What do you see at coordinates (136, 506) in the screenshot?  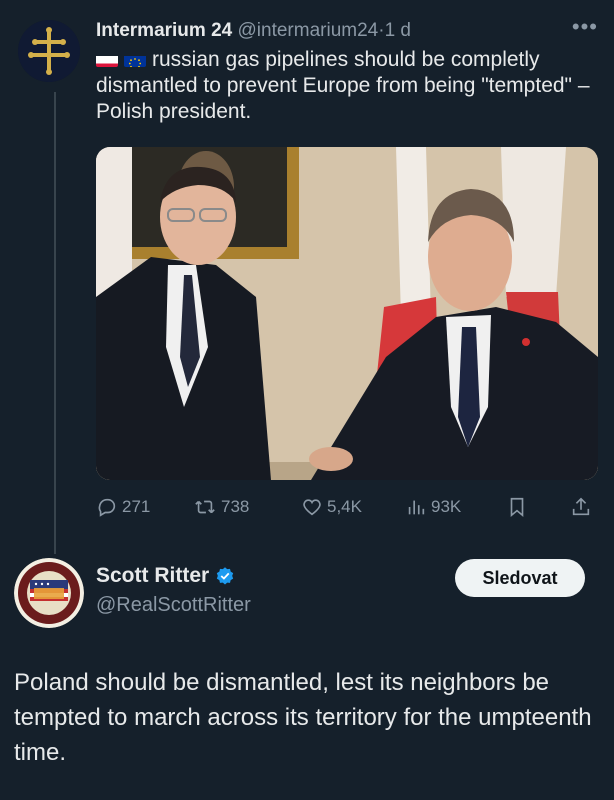 I see `reply-count: 271` at bounding box center [136, 506].